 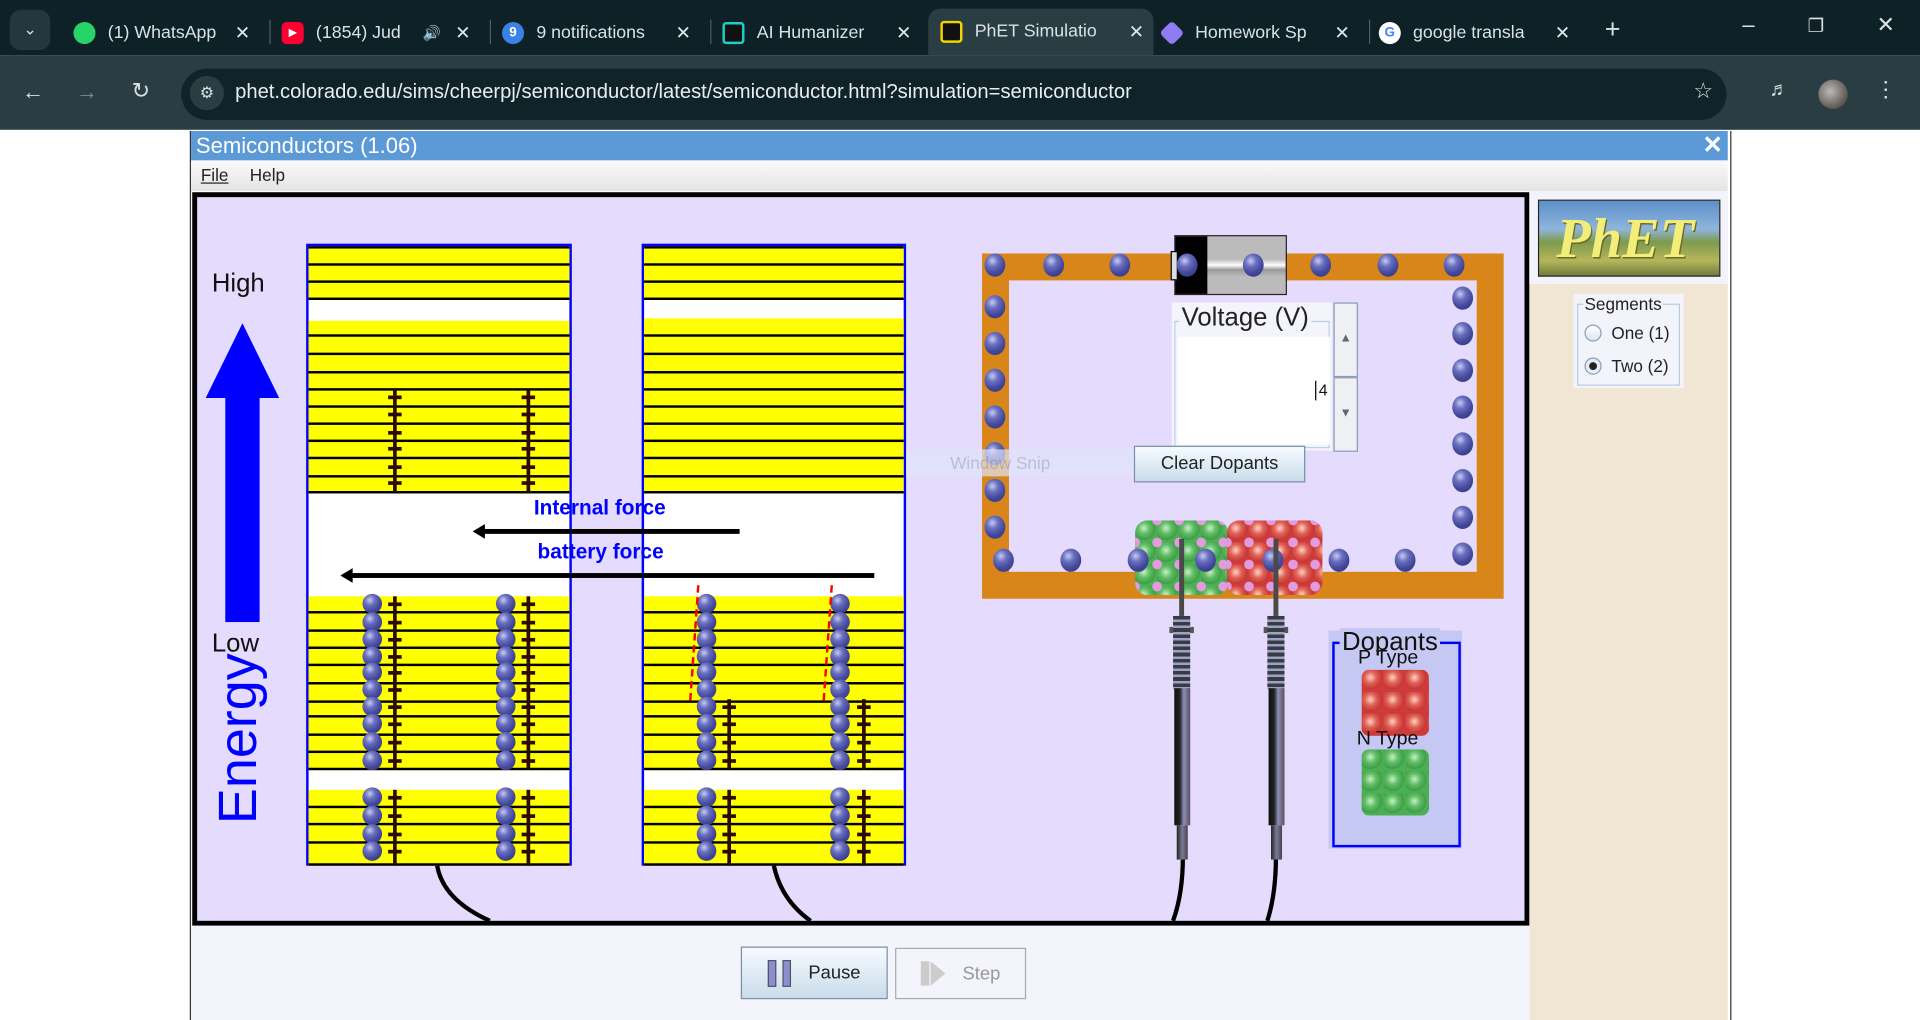 What do you see at coordinates (787, 973) in the screenshot?
I see `pause-icon-bar` at bounding box center [787, 973].